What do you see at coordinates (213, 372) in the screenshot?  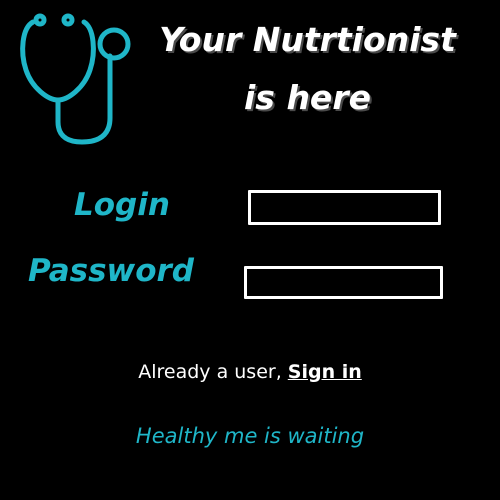 I see `signin-prompt-text: Already a user,` at bounding box center [213, 372].